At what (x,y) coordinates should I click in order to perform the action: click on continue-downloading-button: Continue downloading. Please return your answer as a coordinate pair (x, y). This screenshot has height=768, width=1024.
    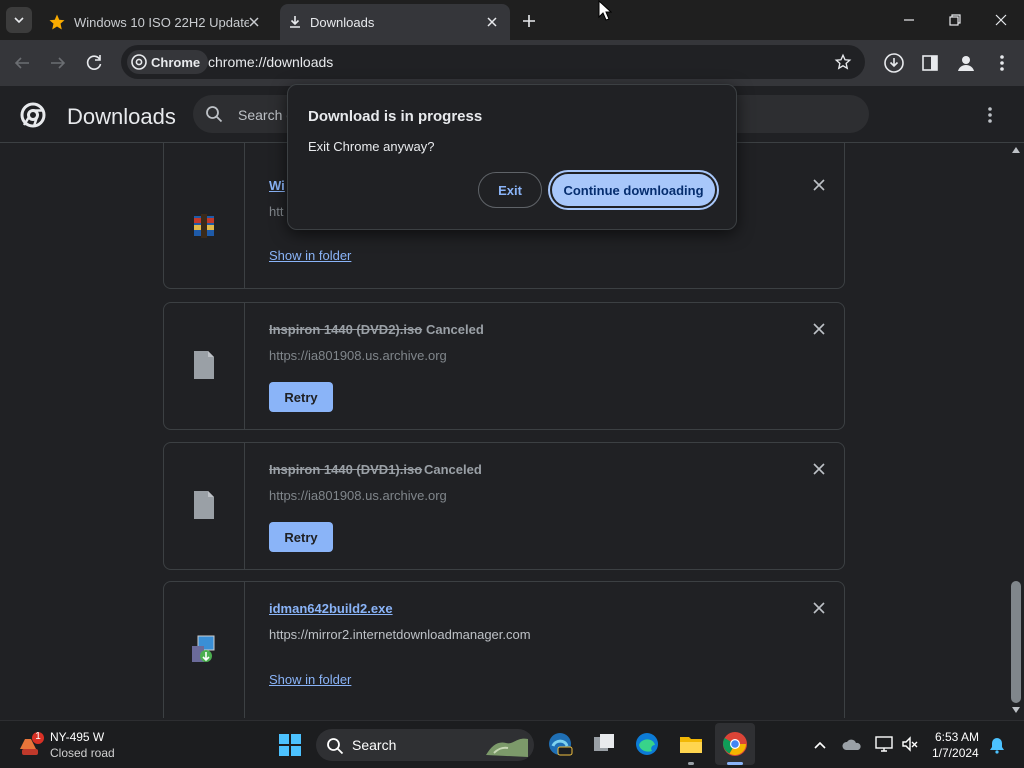
    Looking at the image, I should click on (633, 190).